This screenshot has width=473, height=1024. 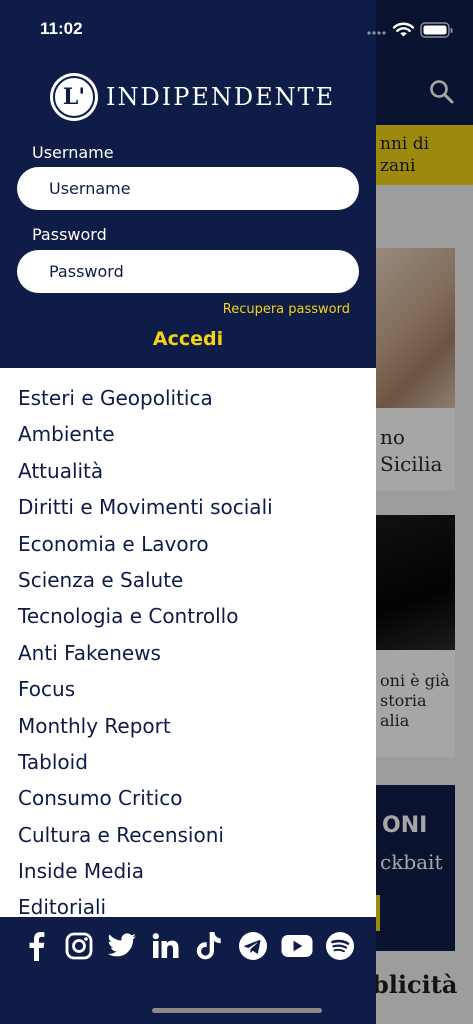 What do you see at coordinates (403, 29) in the screenshot?
I see `wifi-icon` at bounding box center [403, 29].